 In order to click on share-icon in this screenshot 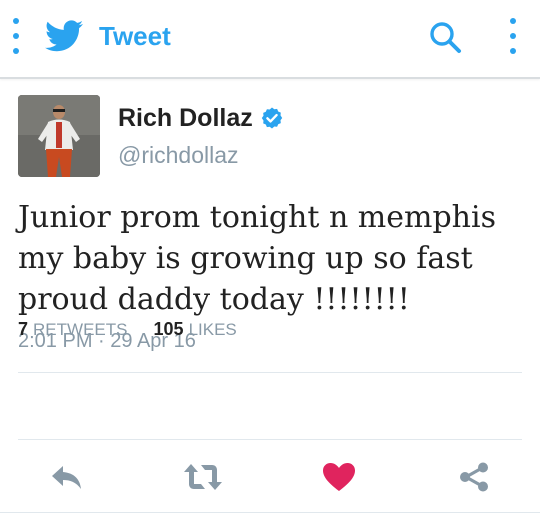, I will do `click(474, 477)`.